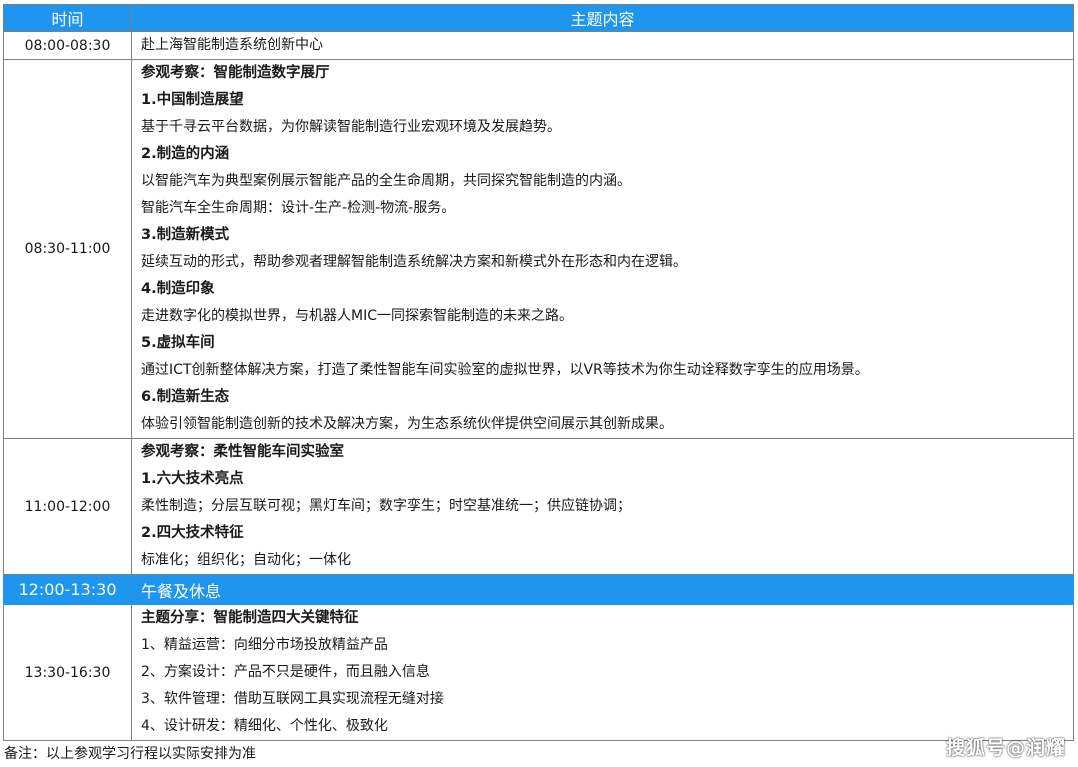 The width and height of the screenshot is (1078, 767). What do you see at coordinates (192, 533) in the screenshot?
I see `section-heading: 2.四大技术特征` at bounding box center [192, 533].